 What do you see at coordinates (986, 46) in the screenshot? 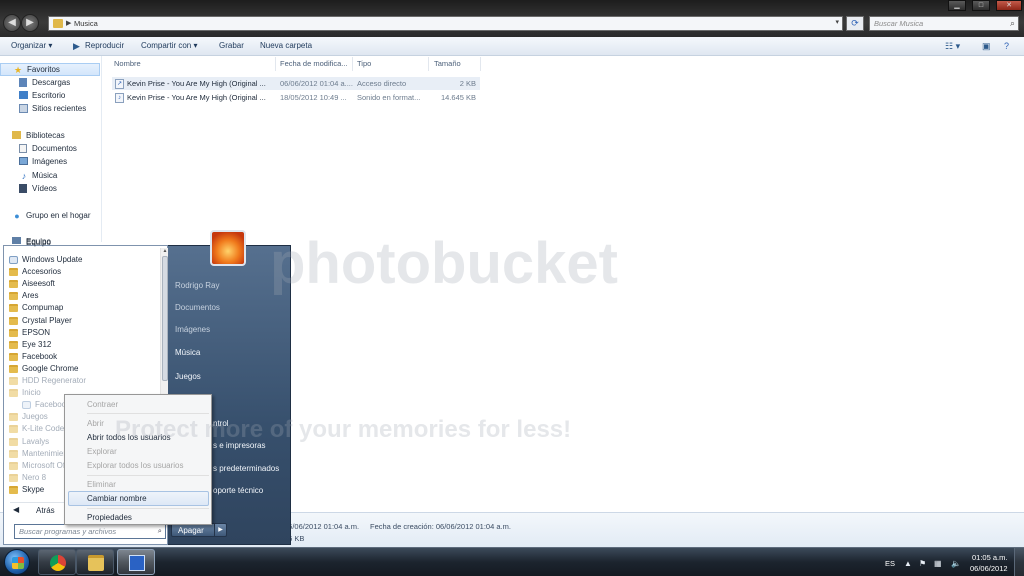
I see `preview-pane-icon: ▣` at bounding box center [986, 46].